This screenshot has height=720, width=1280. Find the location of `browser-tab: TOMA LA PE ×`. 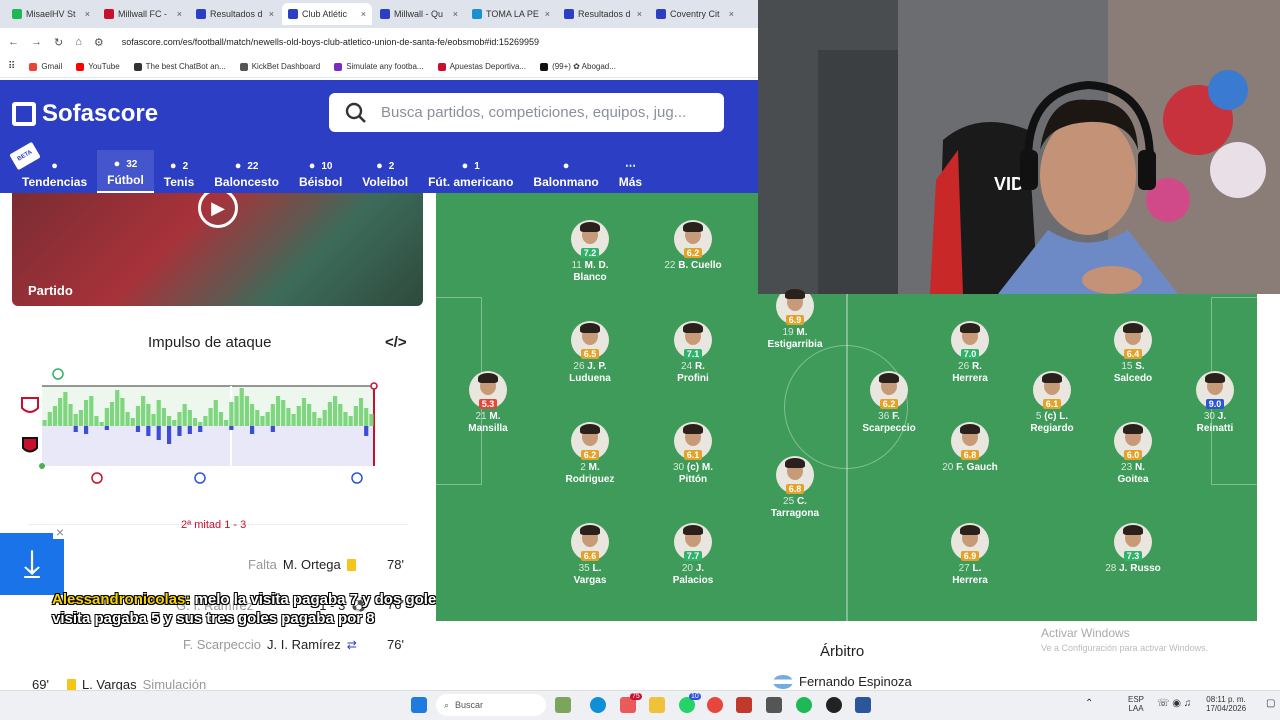

browser-tab: TOMA LA PE × is located at coordinates (511, 14).